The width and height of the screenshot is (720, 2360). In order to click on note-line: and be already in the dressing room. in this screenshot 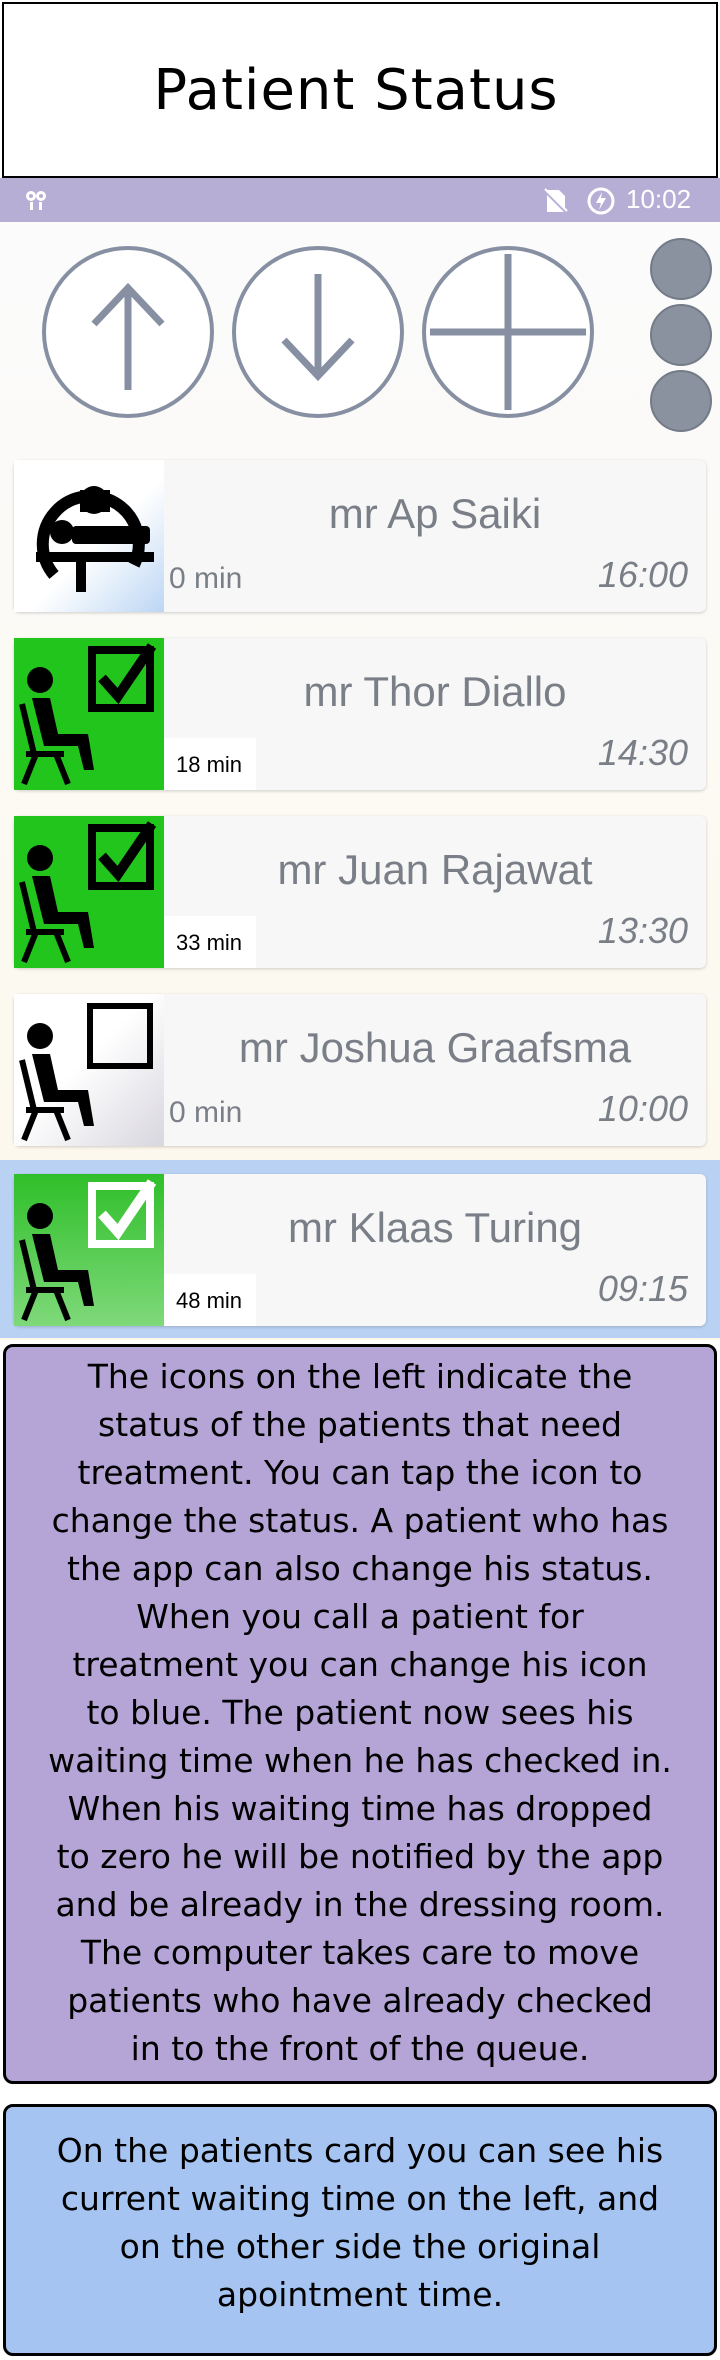, I will do `click(360, 1904)`.